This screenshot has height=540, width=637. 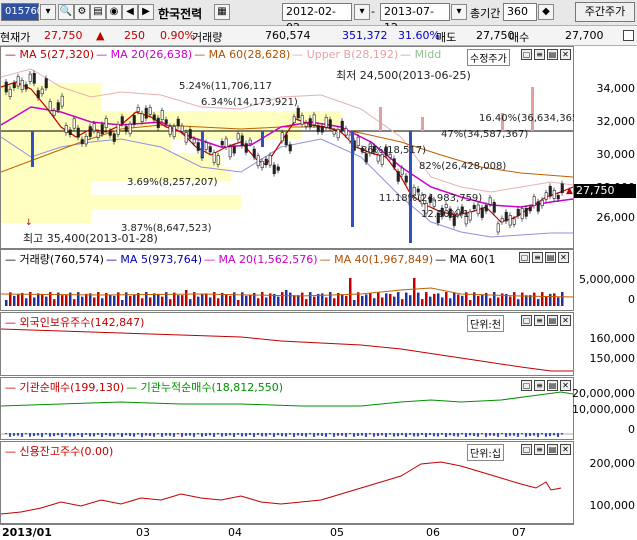 I want to click on stock-code-field: 015760, so click(x=22, y=12).